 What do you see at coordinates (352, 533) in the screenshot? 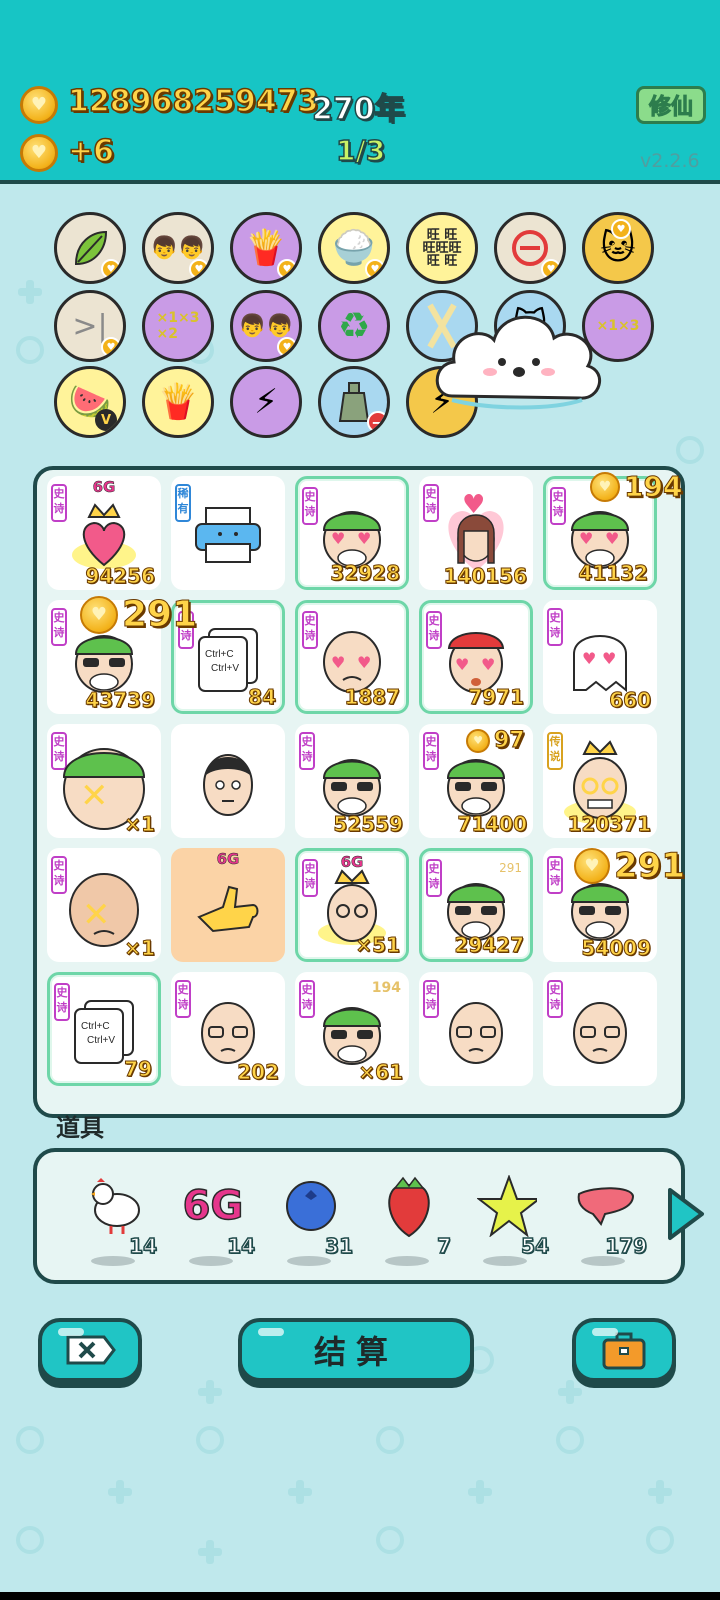
I see `board-cell: 史诗 ♥ ♥ 32928` at bounding box center [352, 533].